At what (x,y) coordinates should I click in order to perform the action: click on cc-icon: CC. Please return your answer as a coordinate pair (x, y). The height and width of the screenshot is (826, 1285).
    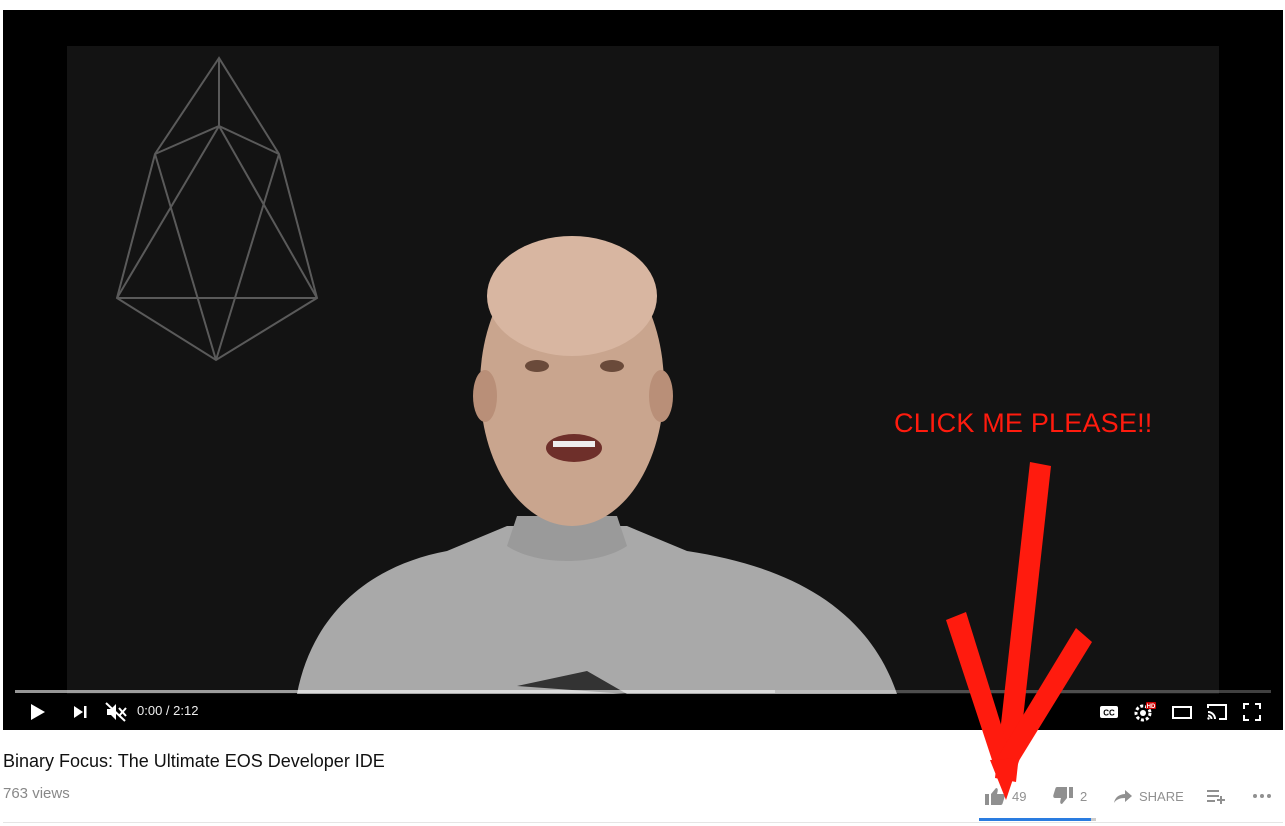
    Looking at the image, I should click on (1109, 712).